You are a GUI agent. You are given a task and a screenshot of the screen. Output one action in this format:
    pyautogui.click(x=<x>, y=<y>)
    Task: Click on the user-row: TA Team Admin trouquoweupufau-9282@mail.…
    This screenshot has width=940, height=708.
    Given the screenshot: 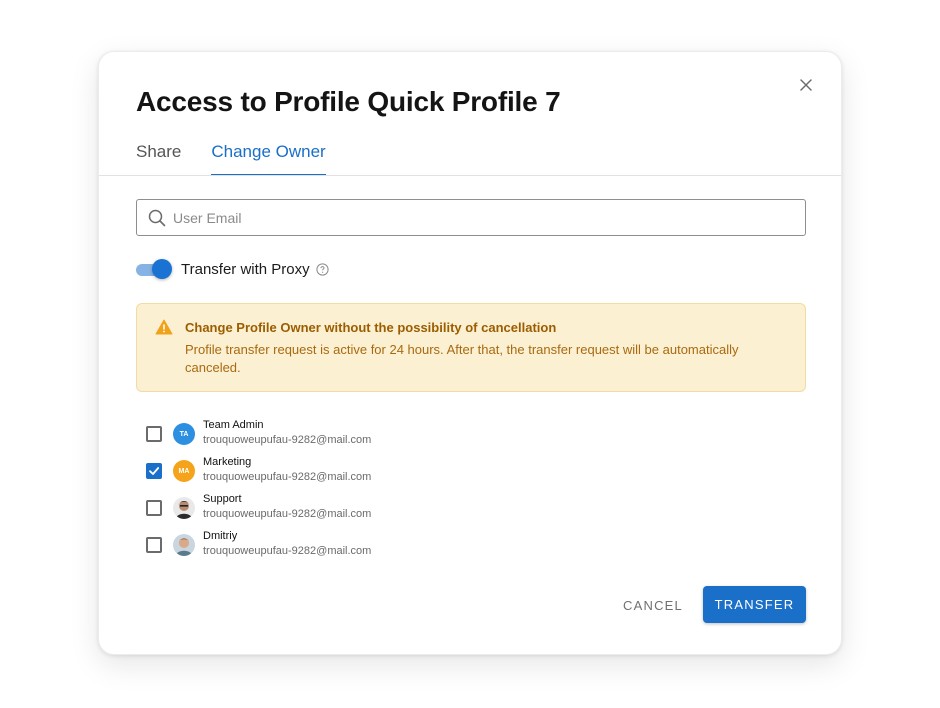 What is the action you would take?
    pyautogui.click(x=346, y=436)
    